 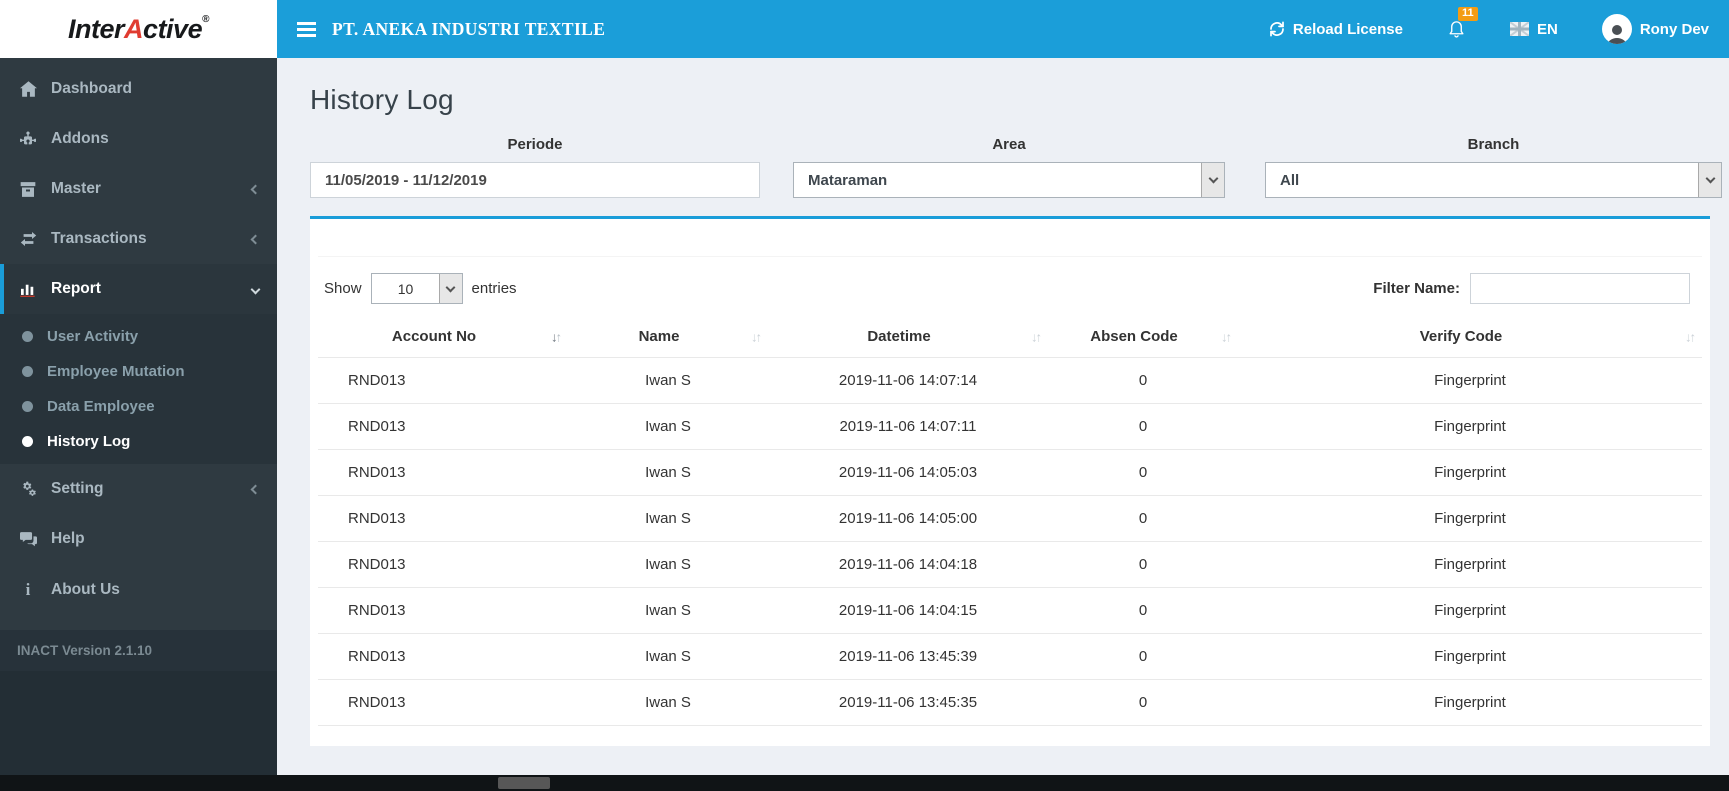 What do you see at coordinates (908, 472) in the screenshot?
I see `cell-datetime: 2019-11-06 14:05:03` at bounding box center [908, 472].